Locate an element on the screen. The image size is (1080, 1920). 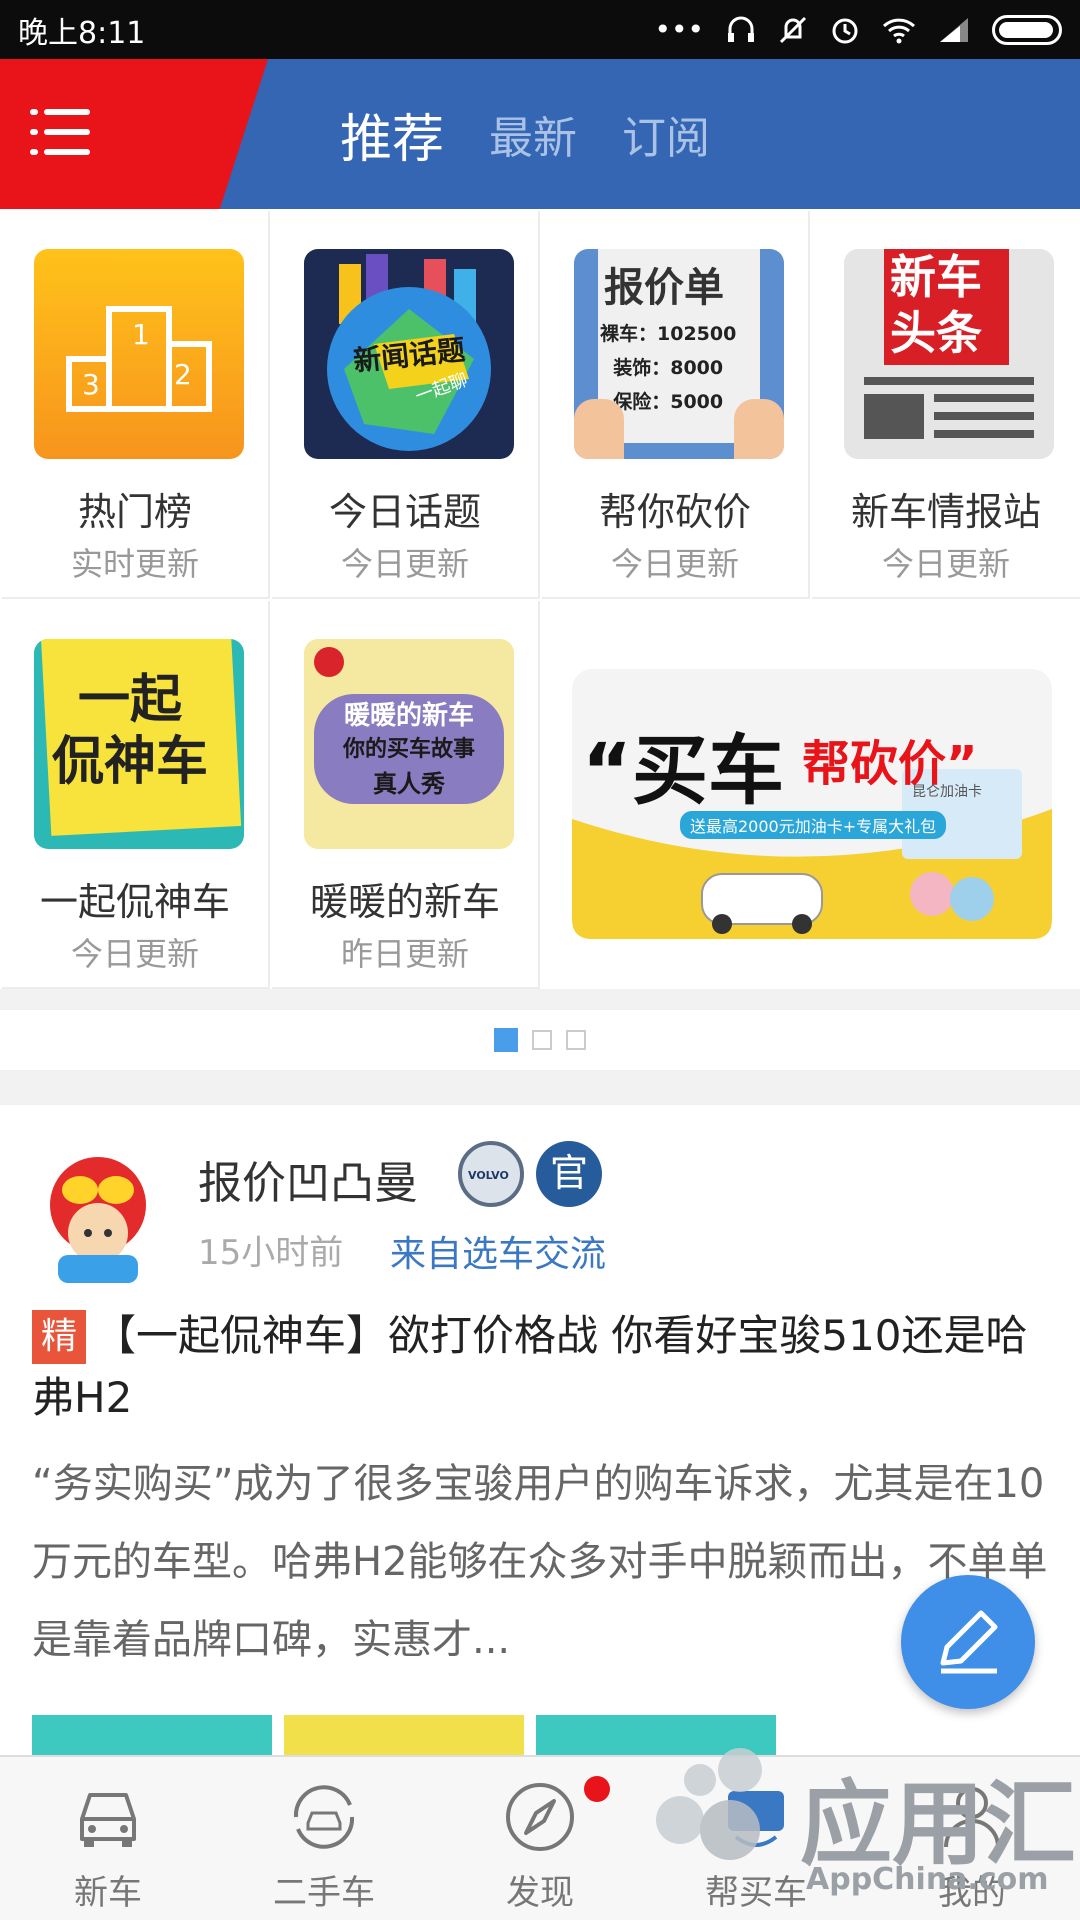
icon-caption-sub: 侃神车 is located at coordinates (130, 762).